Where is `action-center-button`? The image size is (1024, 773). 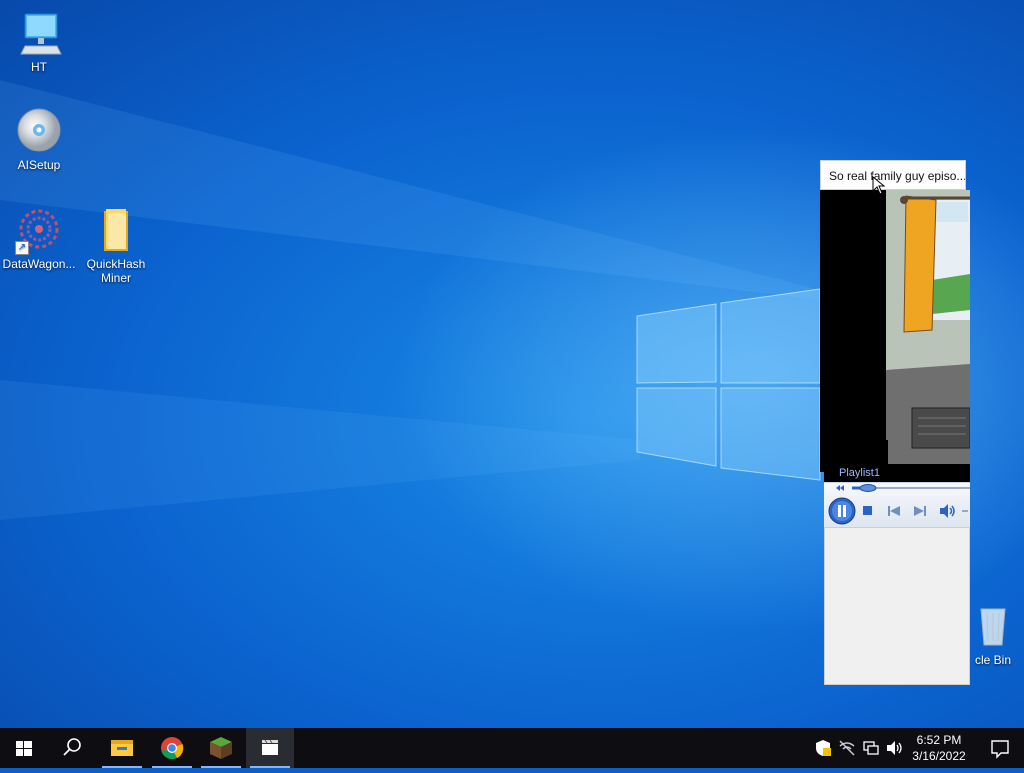
action-center-button is located at coordinates (1000, 748).